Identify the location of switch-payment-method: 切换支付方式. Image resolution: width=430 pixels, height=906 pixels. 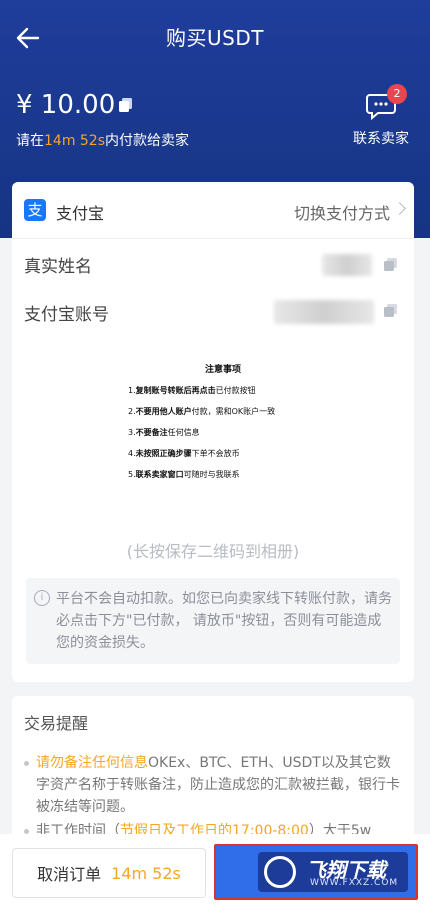
(342, 212).